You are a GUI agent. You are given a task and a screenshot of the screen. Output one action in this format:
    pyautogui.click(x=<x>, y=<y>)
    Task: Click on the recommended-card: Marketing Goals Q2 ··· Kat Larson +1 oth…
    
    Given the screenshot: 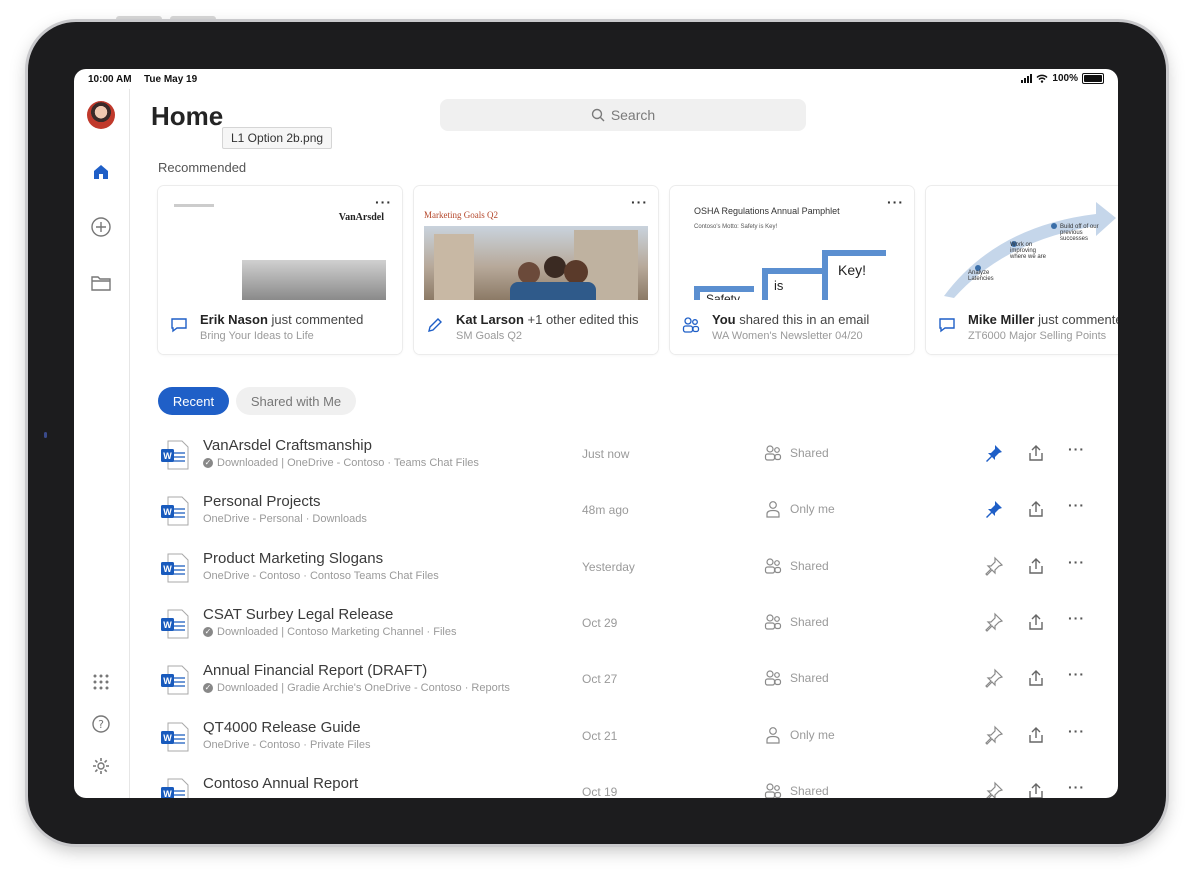 What is the action you would take?
    pyautogui.click(x=536, y=270)
    